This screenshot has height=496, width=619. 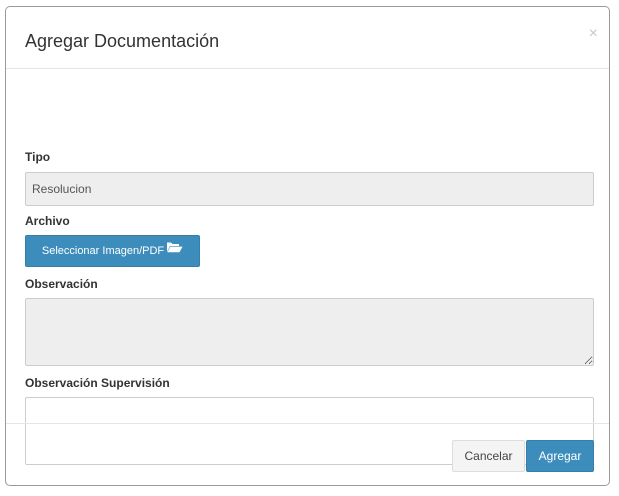 What do you see at coordinates (309, 189) in the screenshot?
I see `tipo-field: Resolucion` at bounding box center [309, 189].